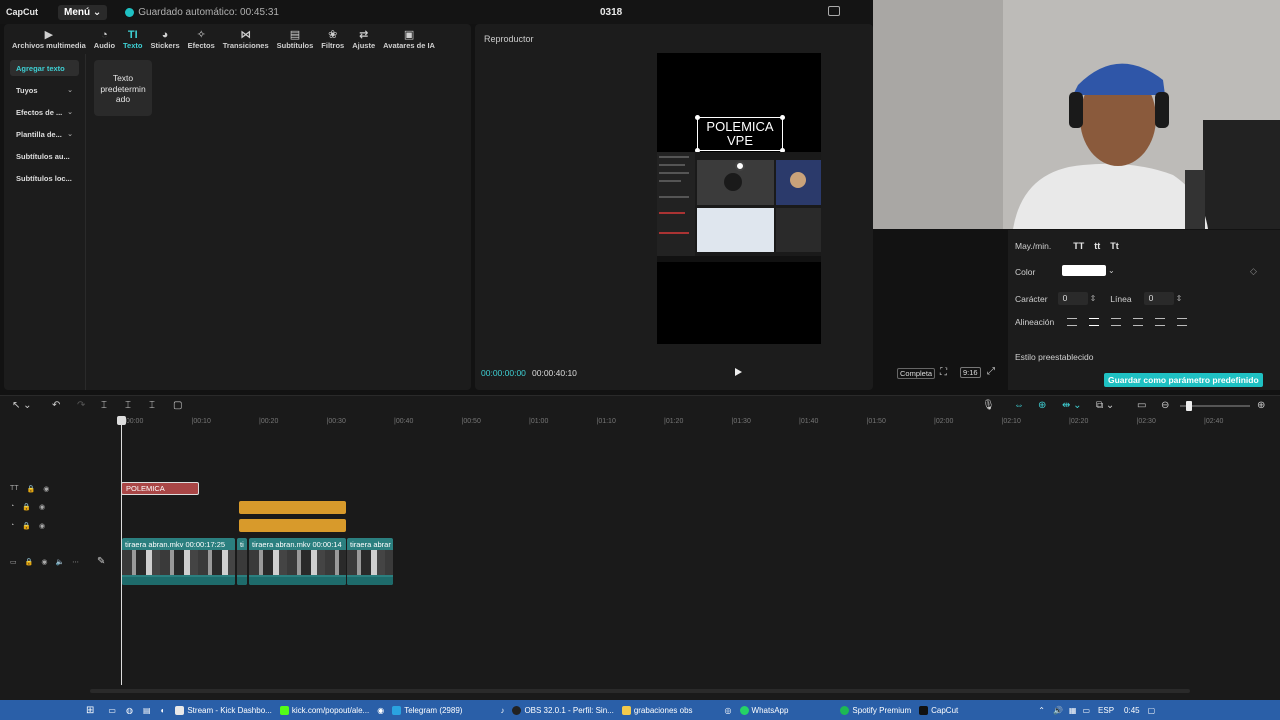  I want to click on line-spacing-input: 0, so click(1158, 298).